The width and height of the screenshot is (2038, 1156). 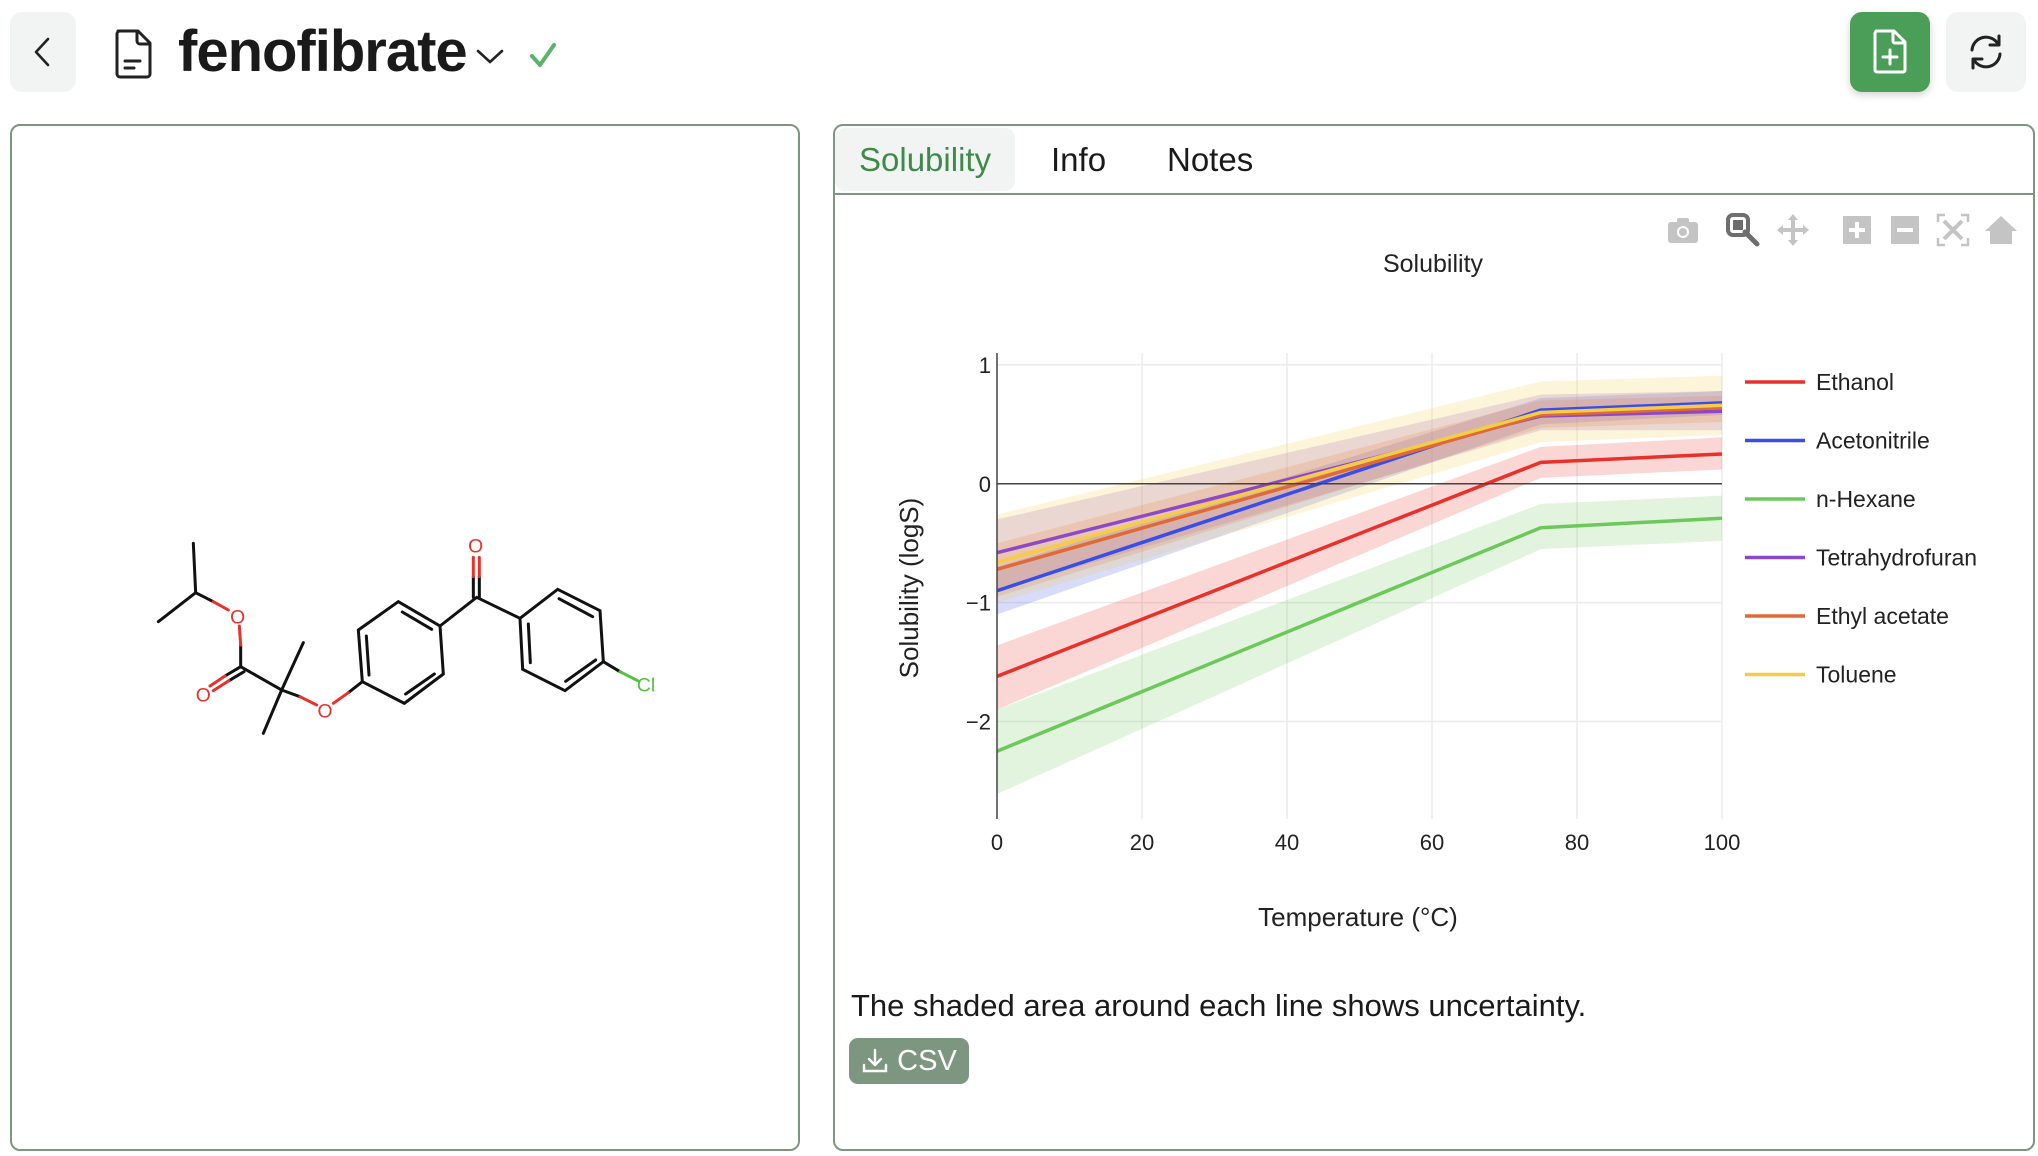 I want to click on y-tick-label: −1, so click(x=978, y=603).